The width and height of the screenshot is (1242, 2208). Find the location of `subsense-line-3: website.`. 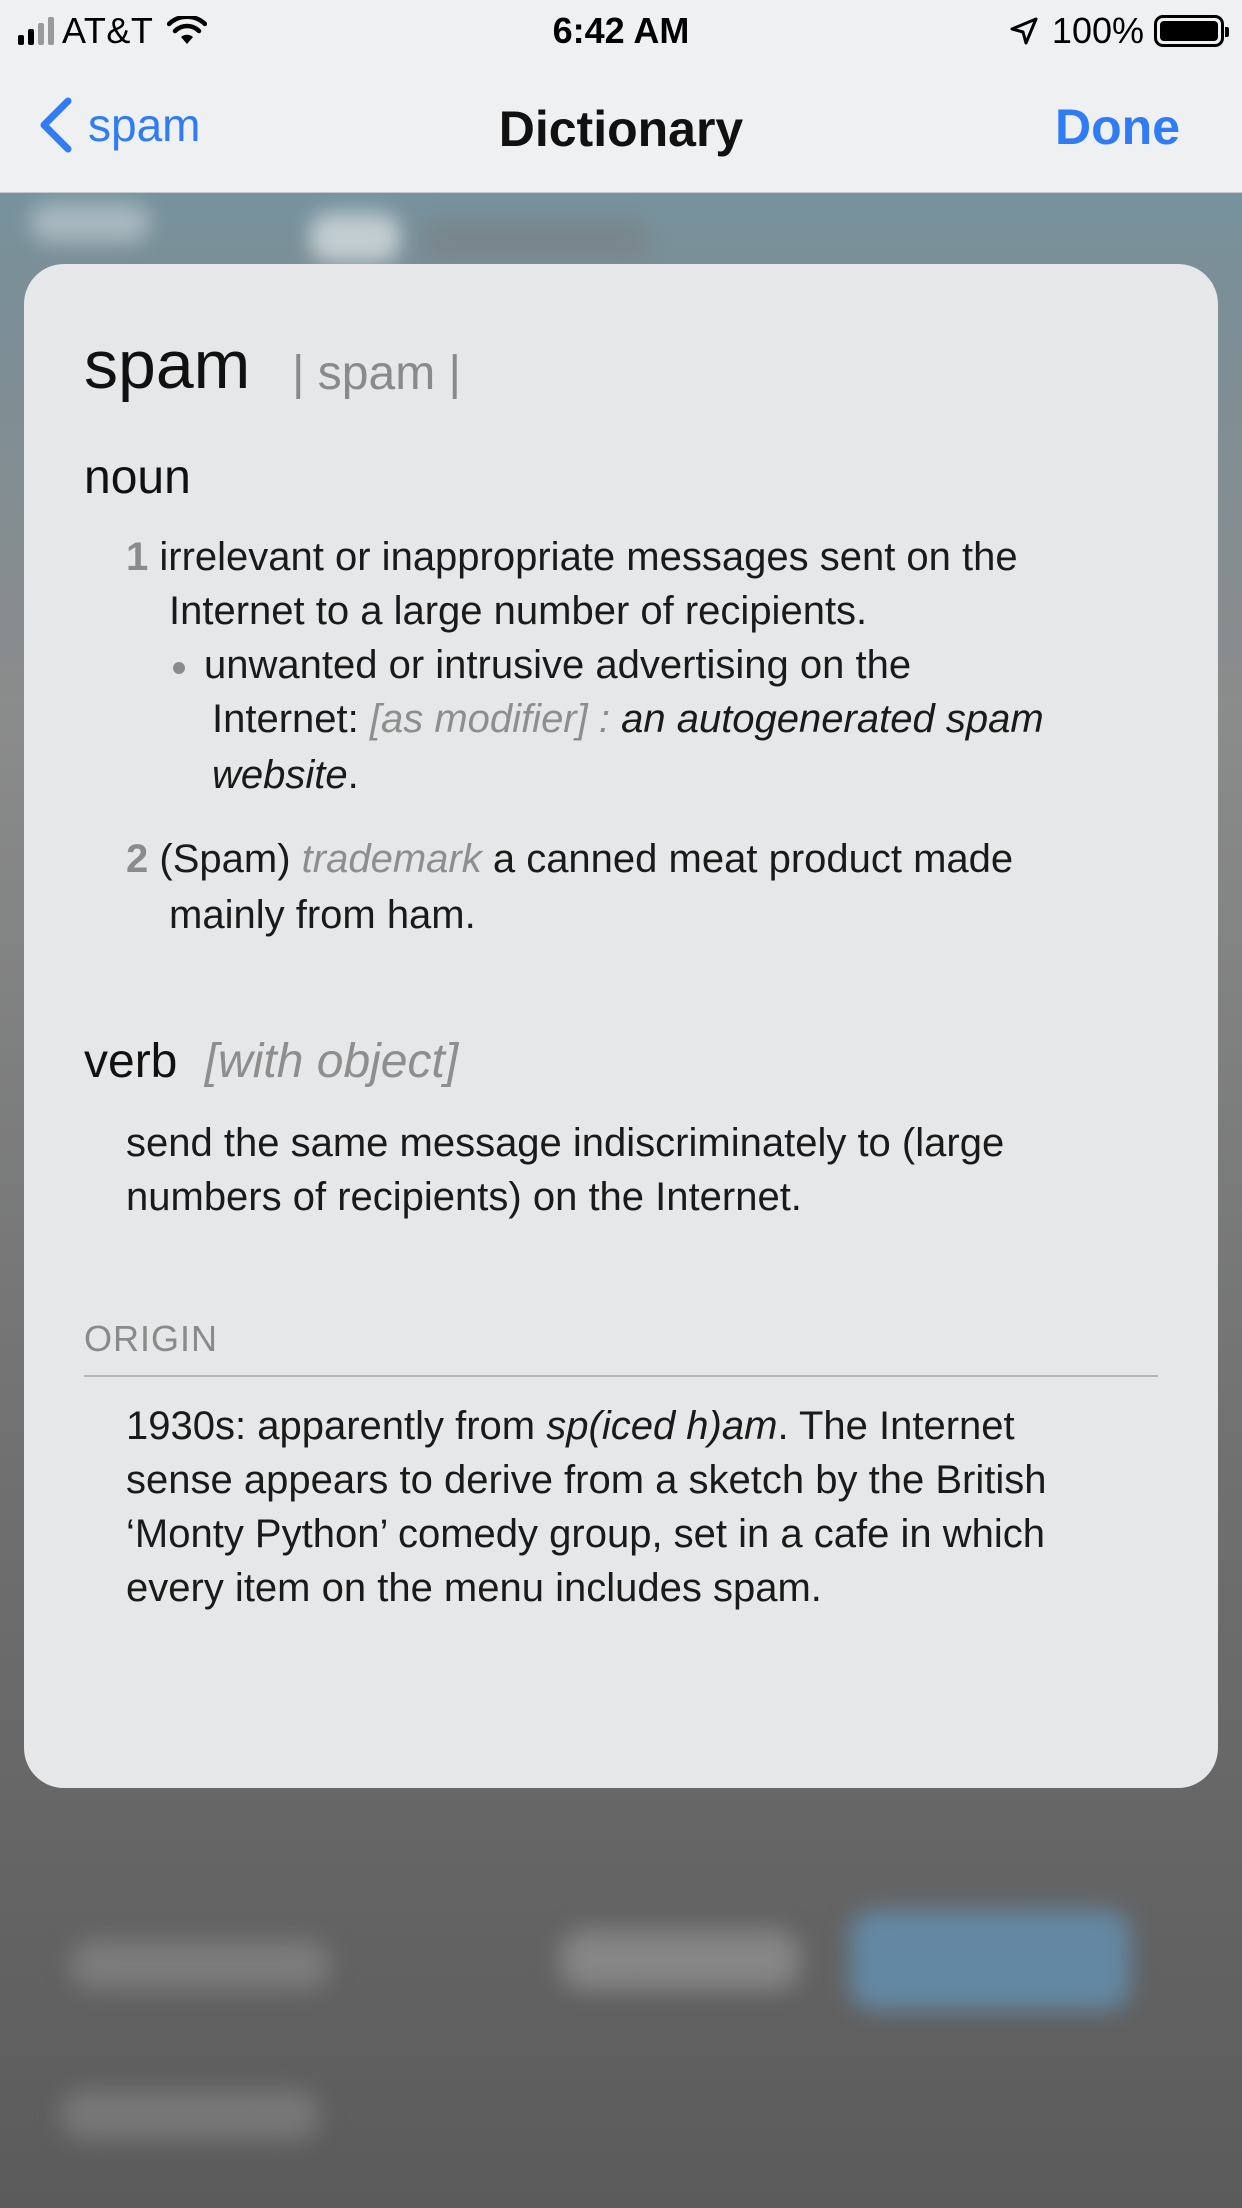

subsense-line-3: website. is located at coordinates (285, 775).